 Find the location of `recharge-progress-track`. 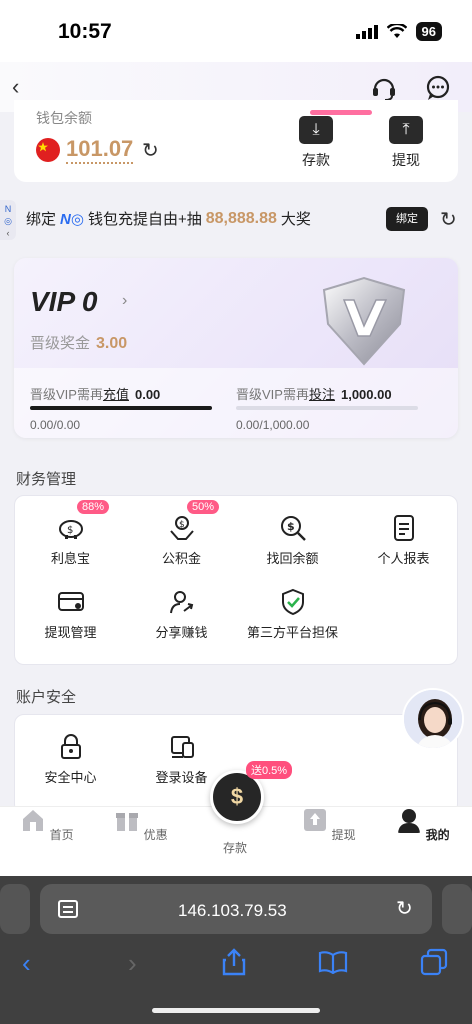

recharge-progress-track is located at coordinates (121, 408).